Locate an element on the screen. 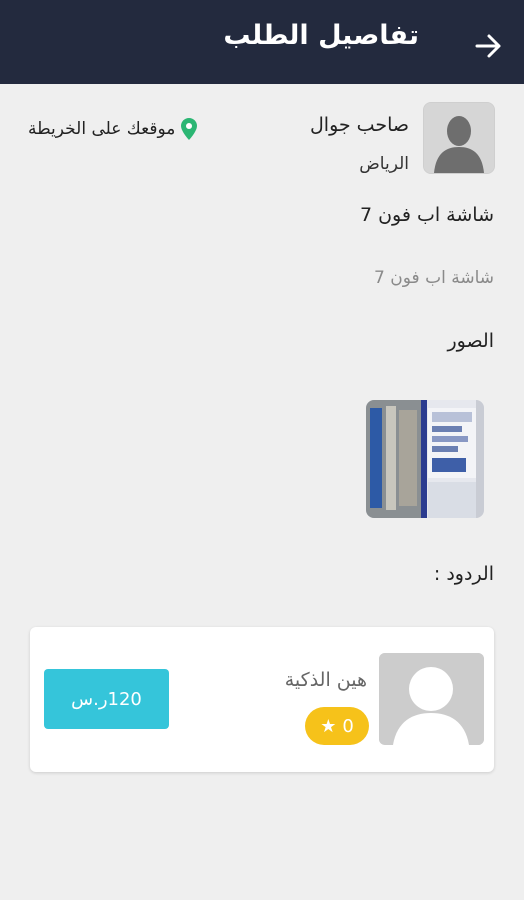  person-silhouette-icon is located at coordinates (459, 138).